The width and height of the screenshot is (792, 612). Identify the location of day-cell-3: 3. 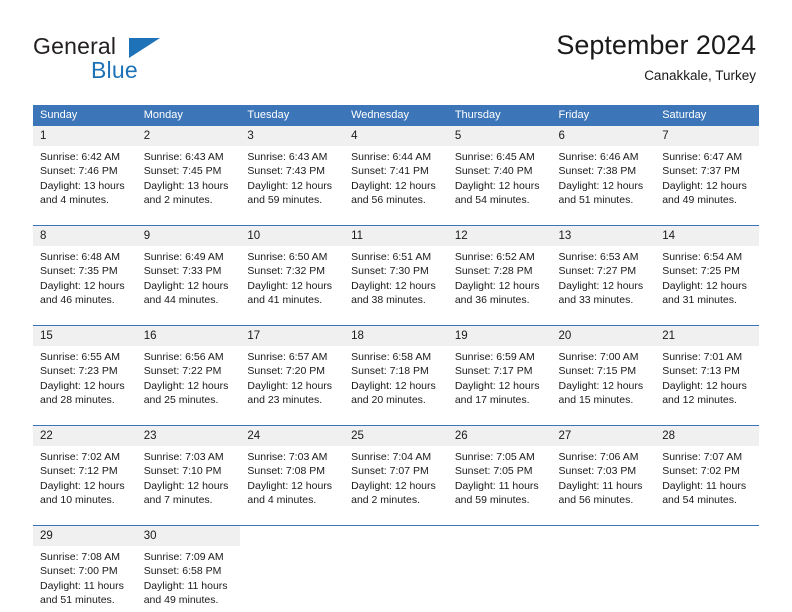
(292, 136).